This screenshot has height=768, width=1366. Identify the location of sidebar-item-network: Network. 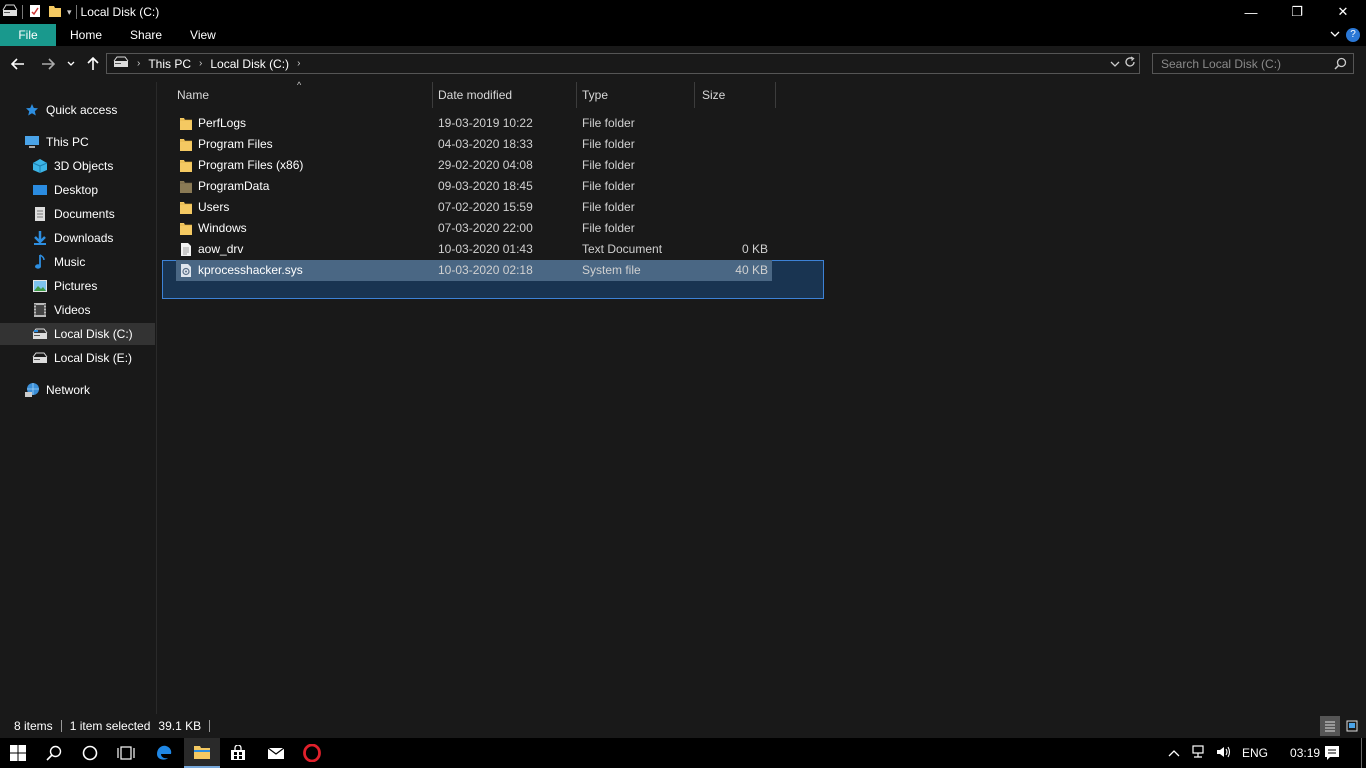
(57, 390).